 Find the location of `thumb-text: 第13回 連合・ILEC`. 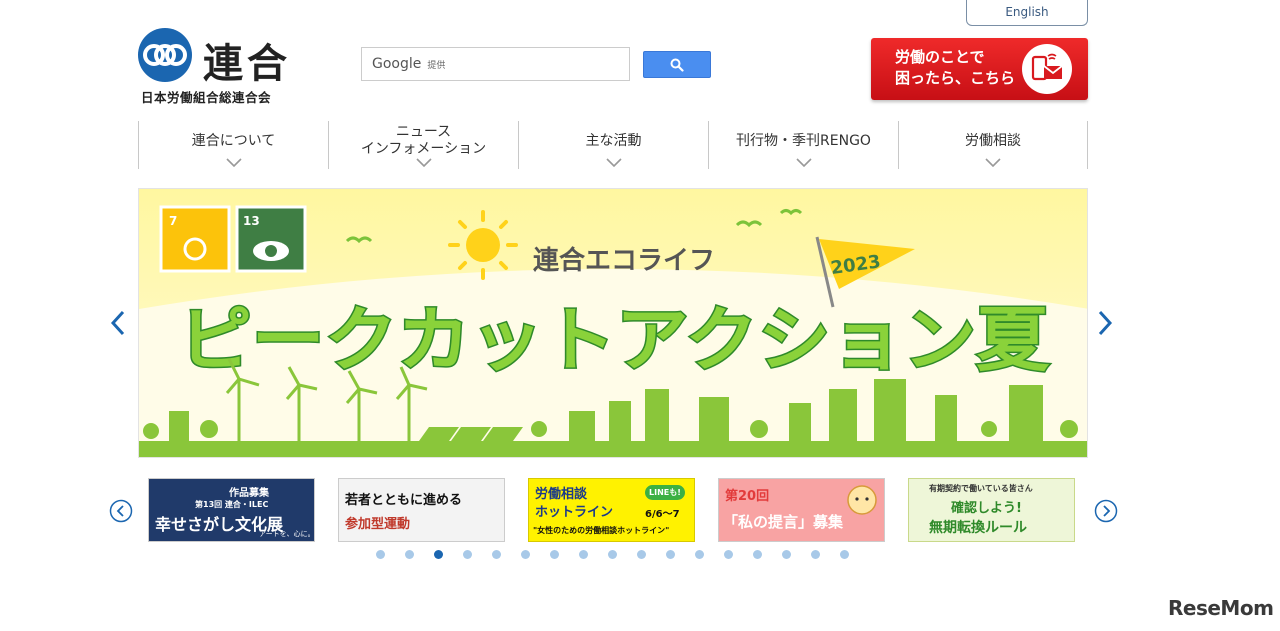

thumb-text: 第13回 連合・ILEC is located at coordinates (232, 504).